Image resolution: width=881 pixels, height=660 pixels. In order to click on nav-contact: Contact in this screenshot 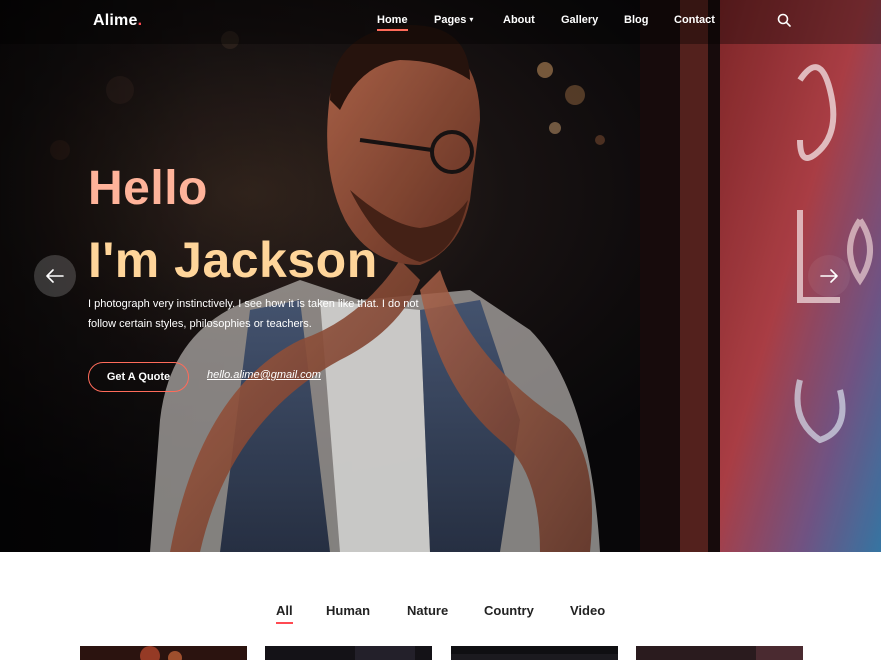, I will do `click(694, 20)`.